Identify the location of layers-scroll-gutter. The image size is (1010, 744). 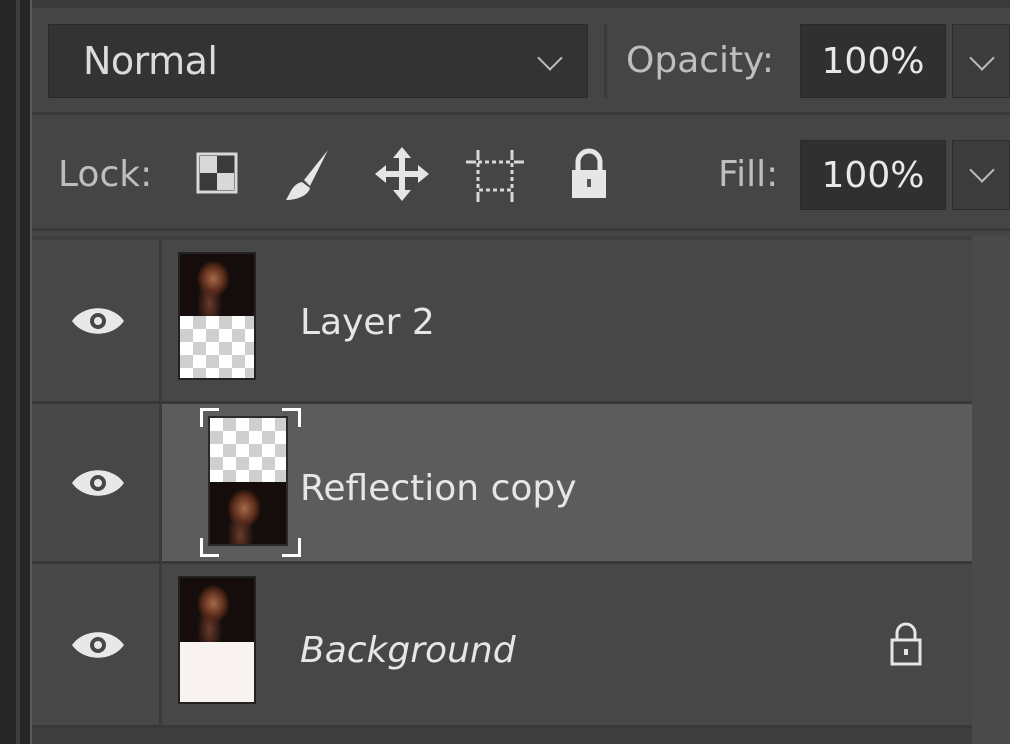
(991, 490).